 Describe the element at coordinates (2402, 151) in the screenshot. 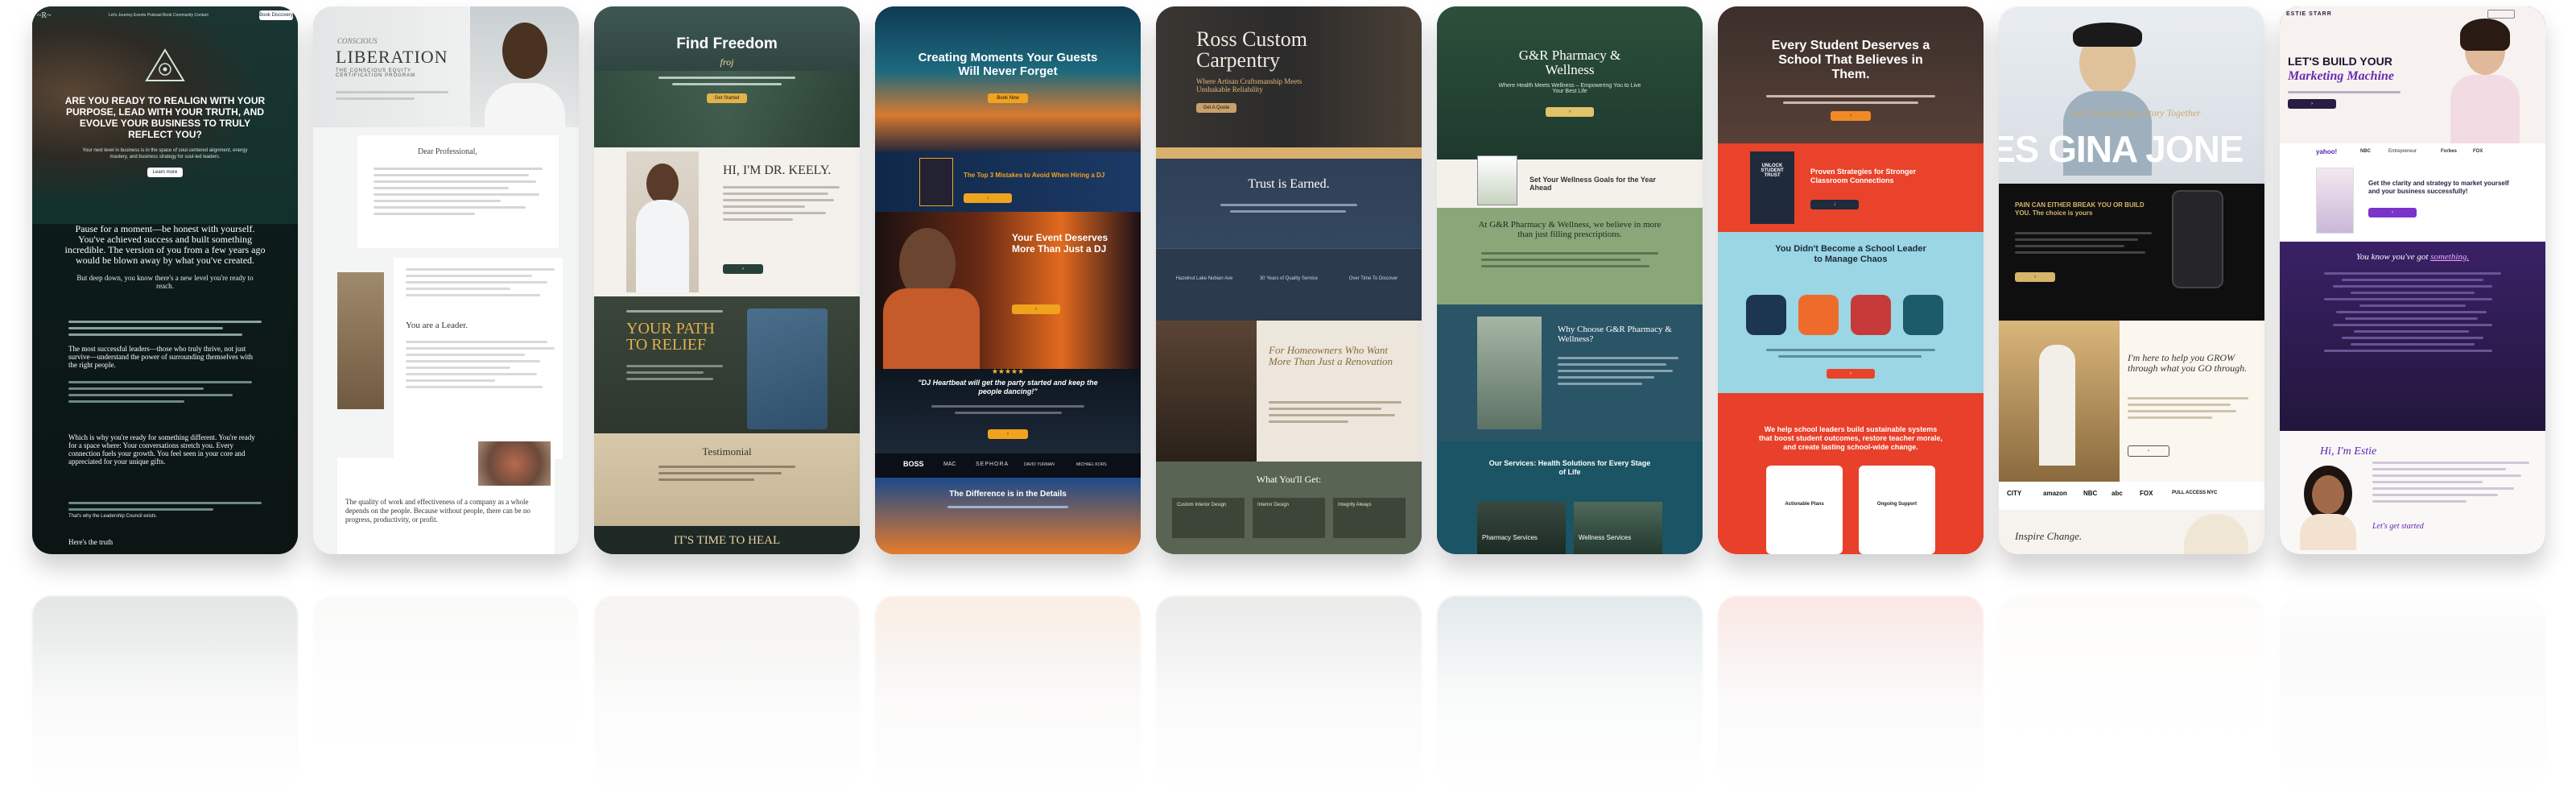

I see `media-logo-entrepreneur: Entrepreneur` at that location.